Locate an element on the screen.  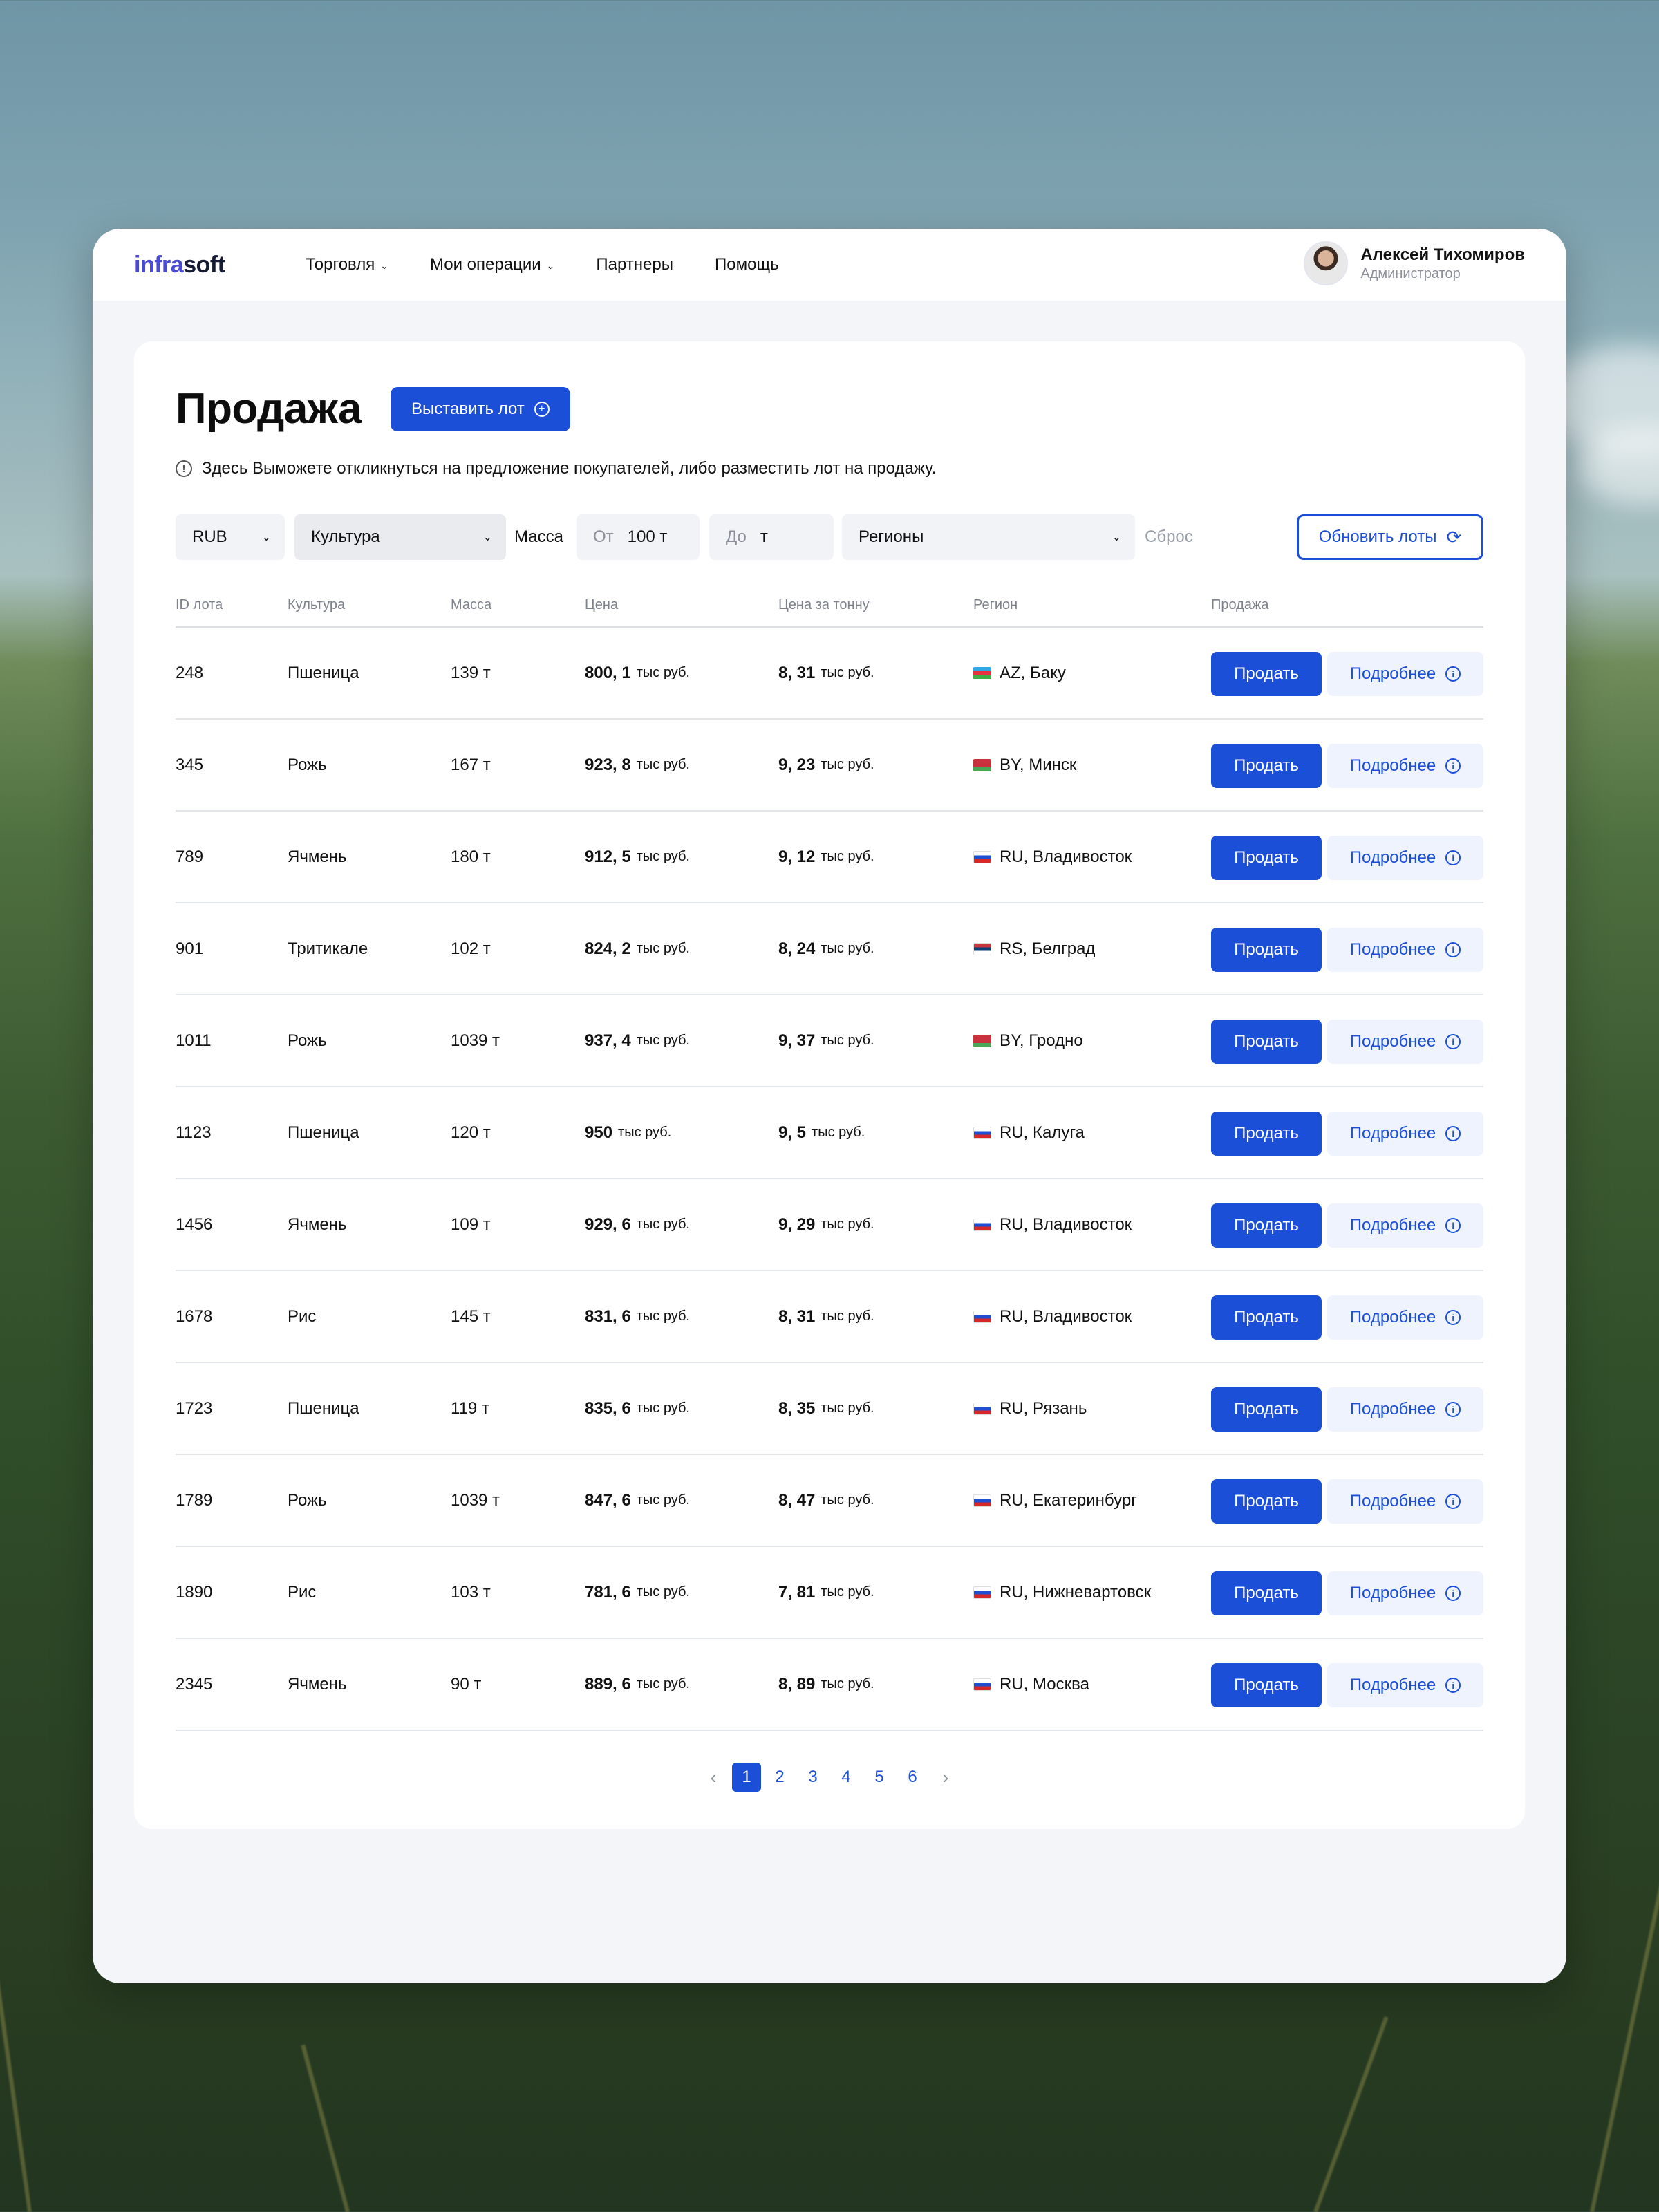
page-3-button: 3 is located at coordinates (812, 1778).